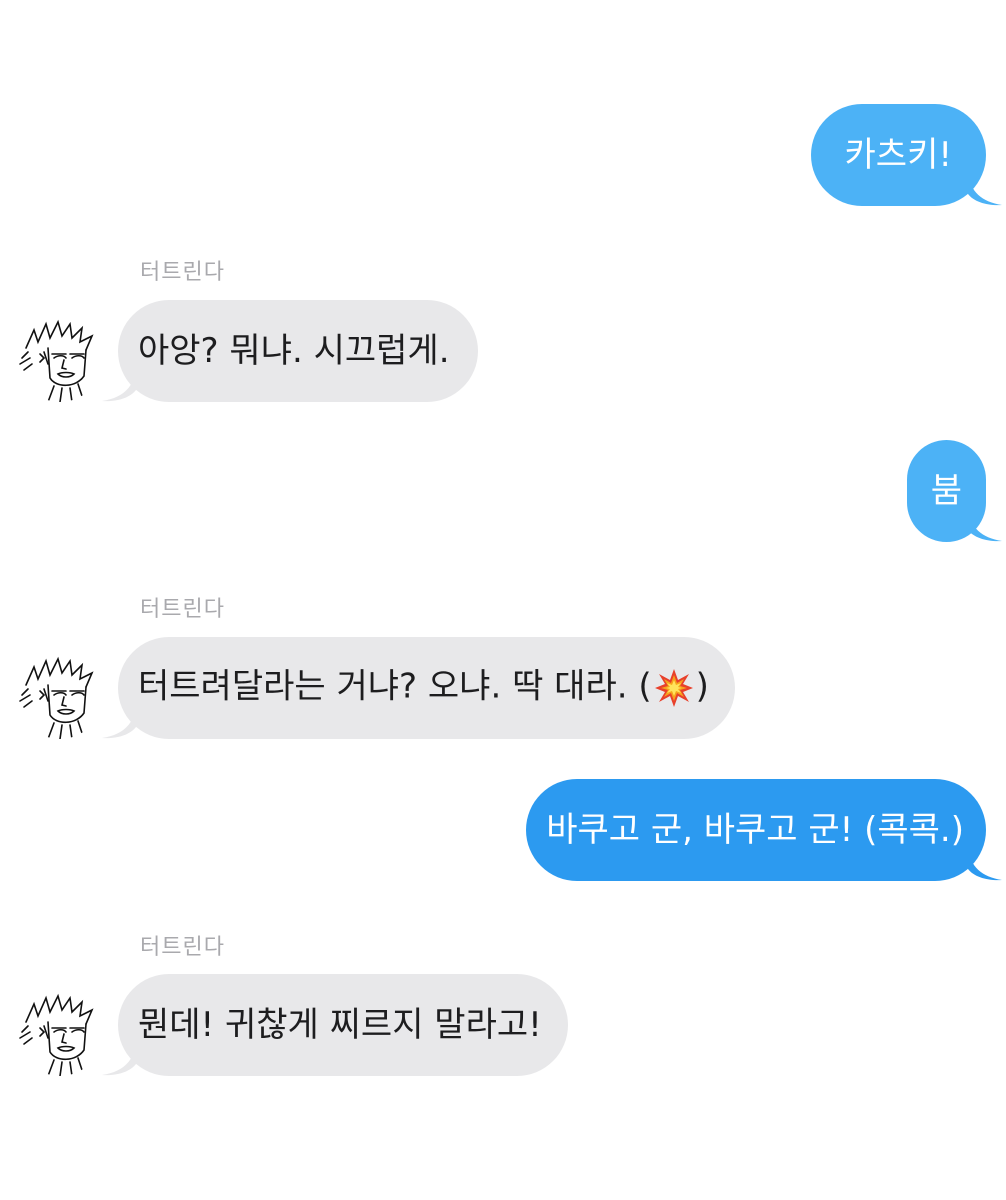 Image resolution: width=1006 pixels, height=1200 pixels. I want to click on collision-emoji-icon, so click(673, 688).